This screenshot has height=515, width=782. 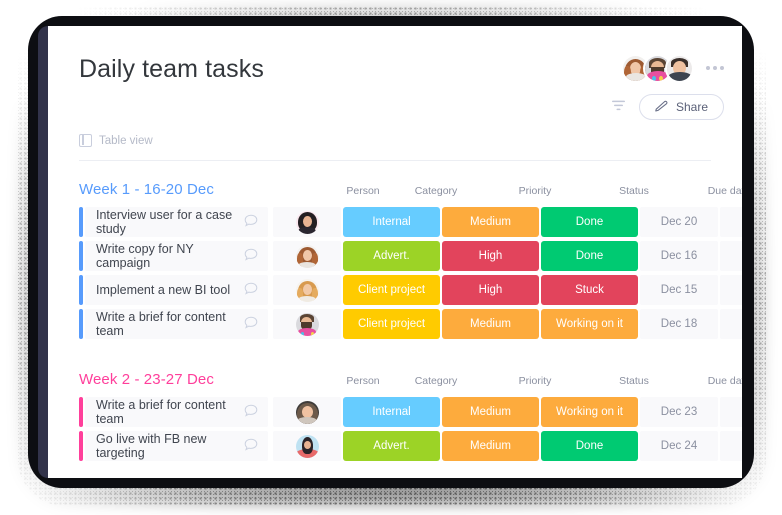 I want to click on cell-due-date: Dec 16, so click(x=679, y=256).